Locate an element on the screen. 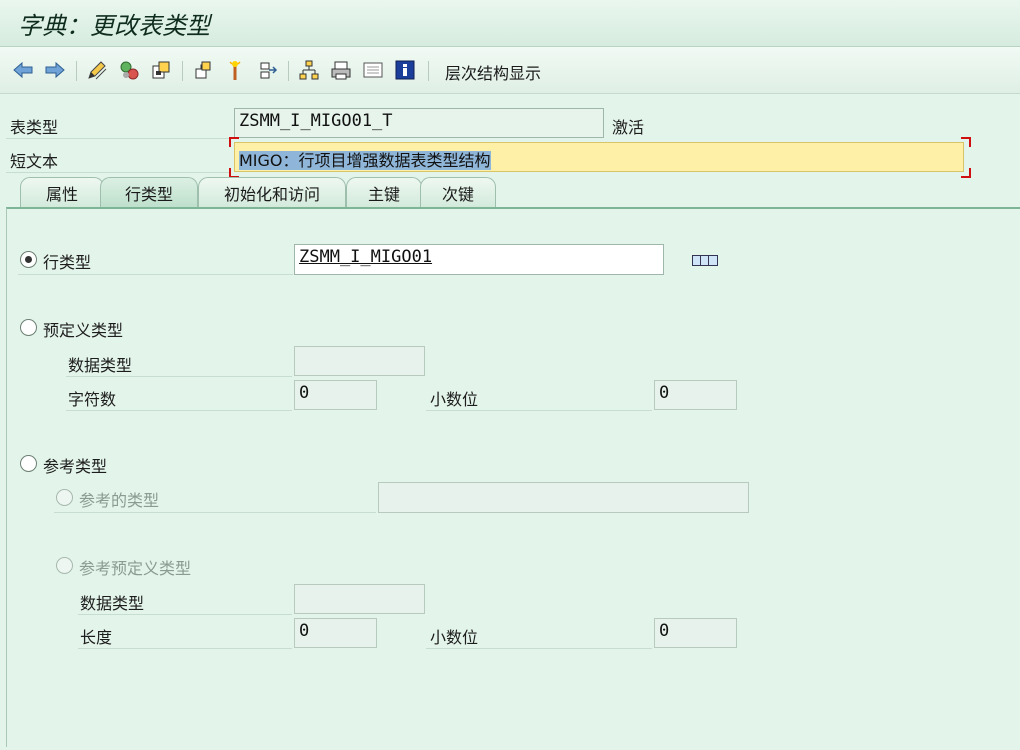 The height and width of the screenshot is (750, 1020). window-title: 字典：更改表类型 is located at coordinates (114, 26).